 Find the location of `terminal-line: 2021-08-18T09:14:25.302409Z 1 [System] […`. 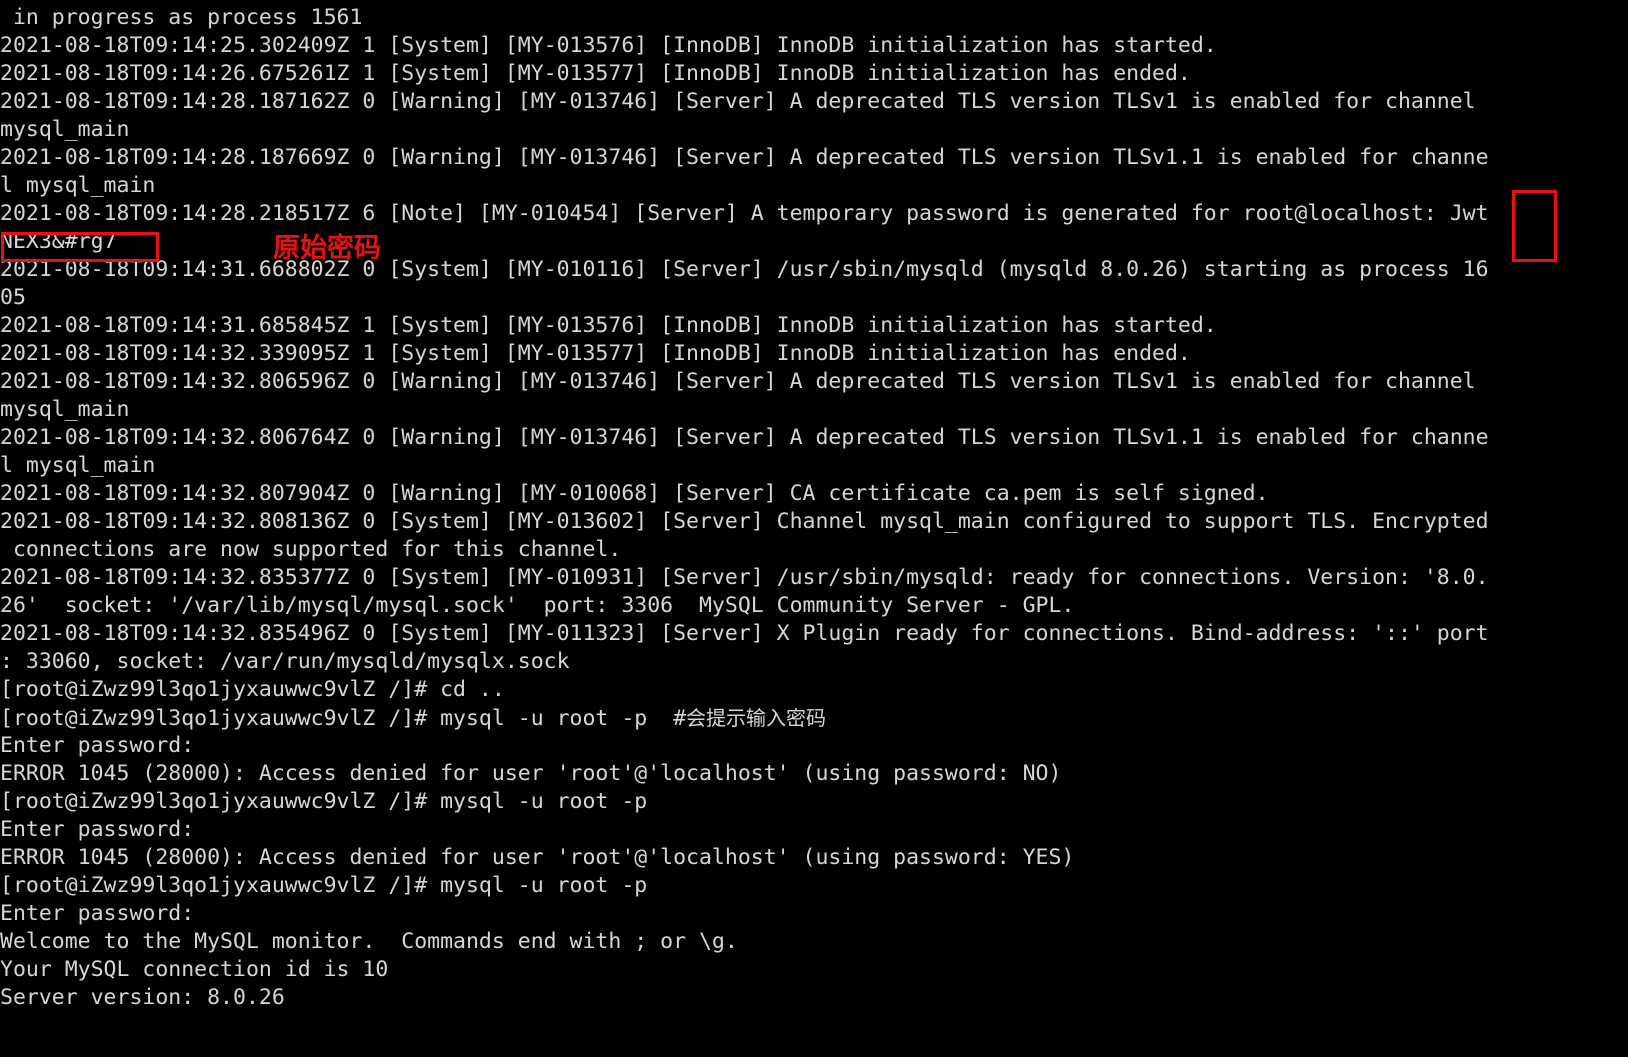

terminal-line: 2021-08-18T09:14:25.302409Z 1 [System] [… is located at coordinates (608, 45).